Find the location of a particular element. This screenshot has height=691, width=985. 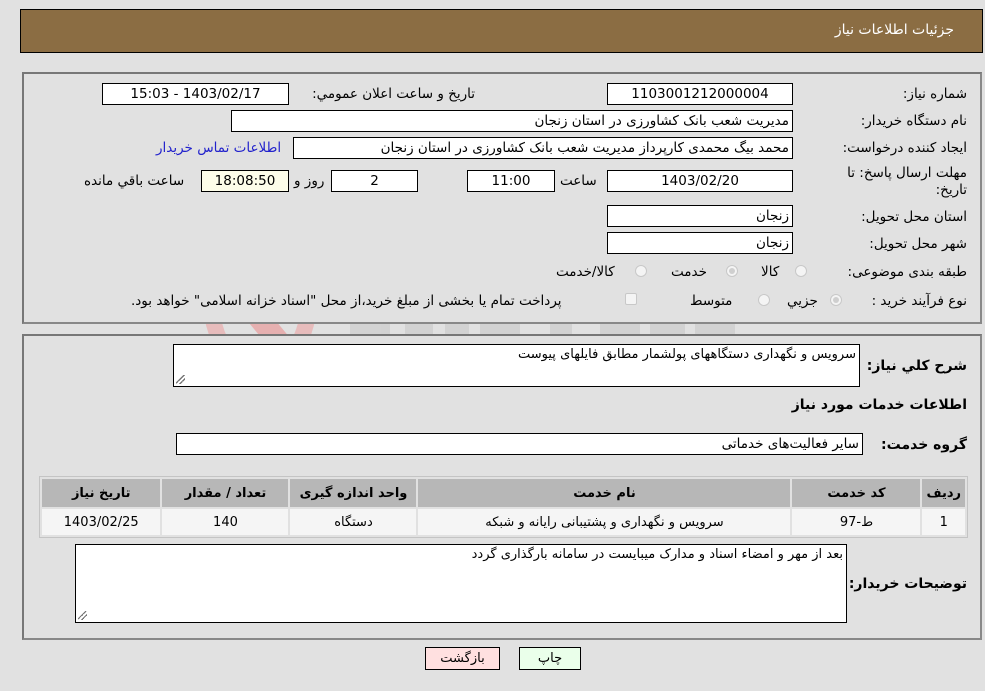

cell-unit: دستگاه is located at coordinates (353, 522).